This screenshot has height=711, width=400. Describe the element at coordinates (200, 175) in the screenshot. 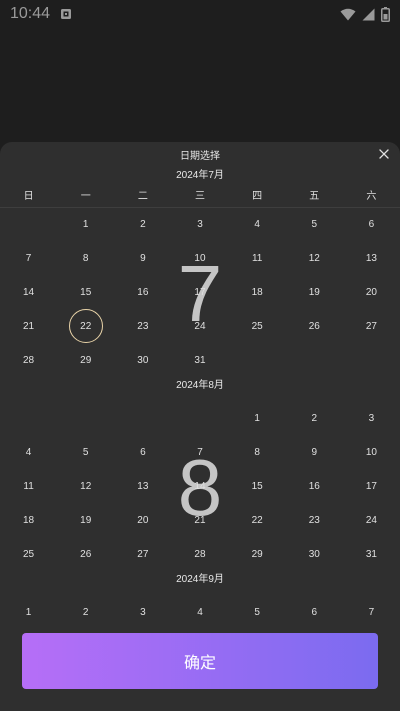

I see `month-title: 2024年7月` at that location.